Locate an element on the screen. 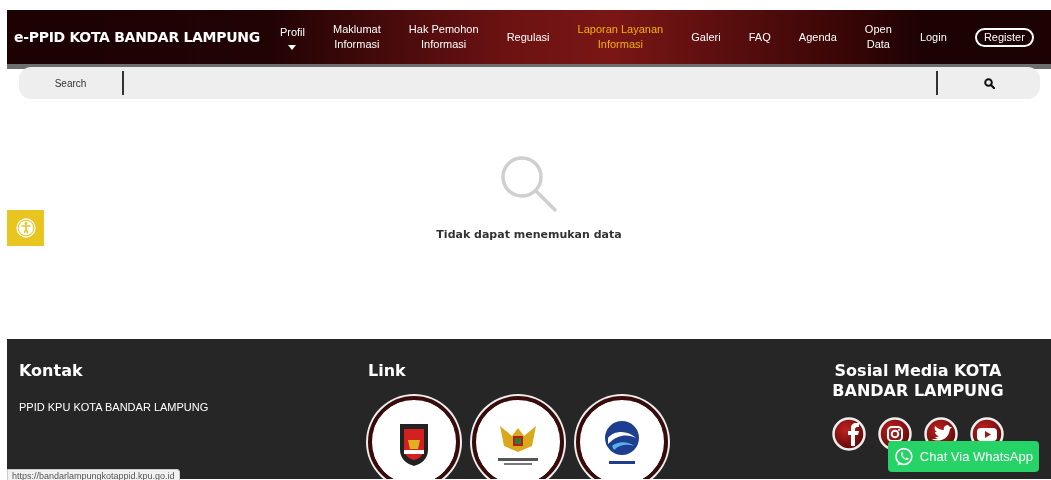 The image size is (1051, 480). nav-link: Maklumat Informasi is located at coordinates (357, 37).